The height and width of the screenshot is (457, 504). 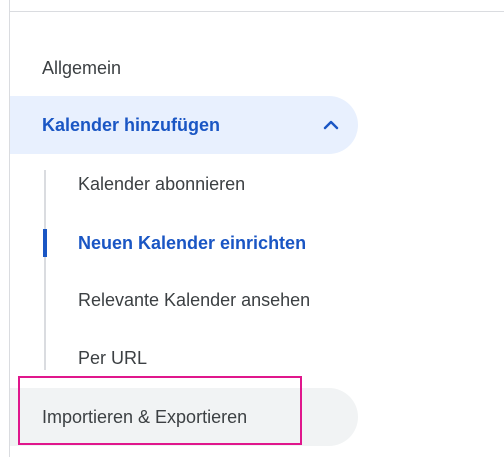 What do you see at coordinates (257, 11) in the screenshot?
I see `top-divider` at bounding box center [257, 11].